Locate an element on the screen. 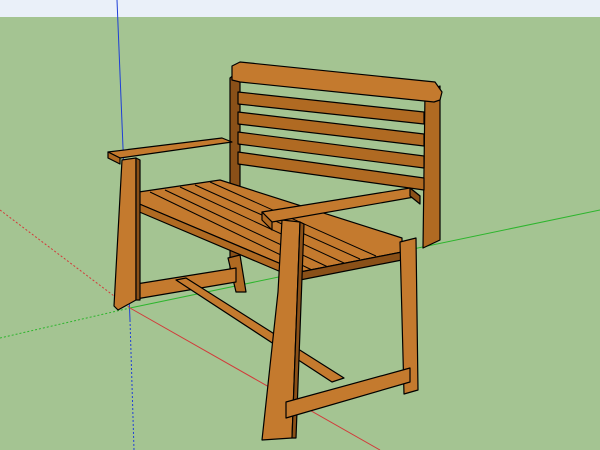  sky-background is located at coordinates (300, 8).